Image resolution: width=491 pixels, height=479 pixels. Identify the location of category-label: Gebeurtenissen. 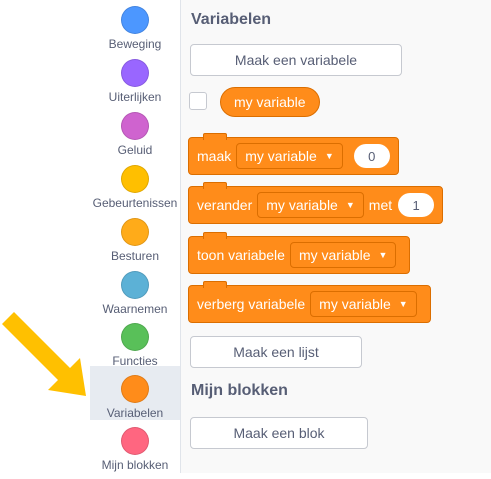
(135, 203).